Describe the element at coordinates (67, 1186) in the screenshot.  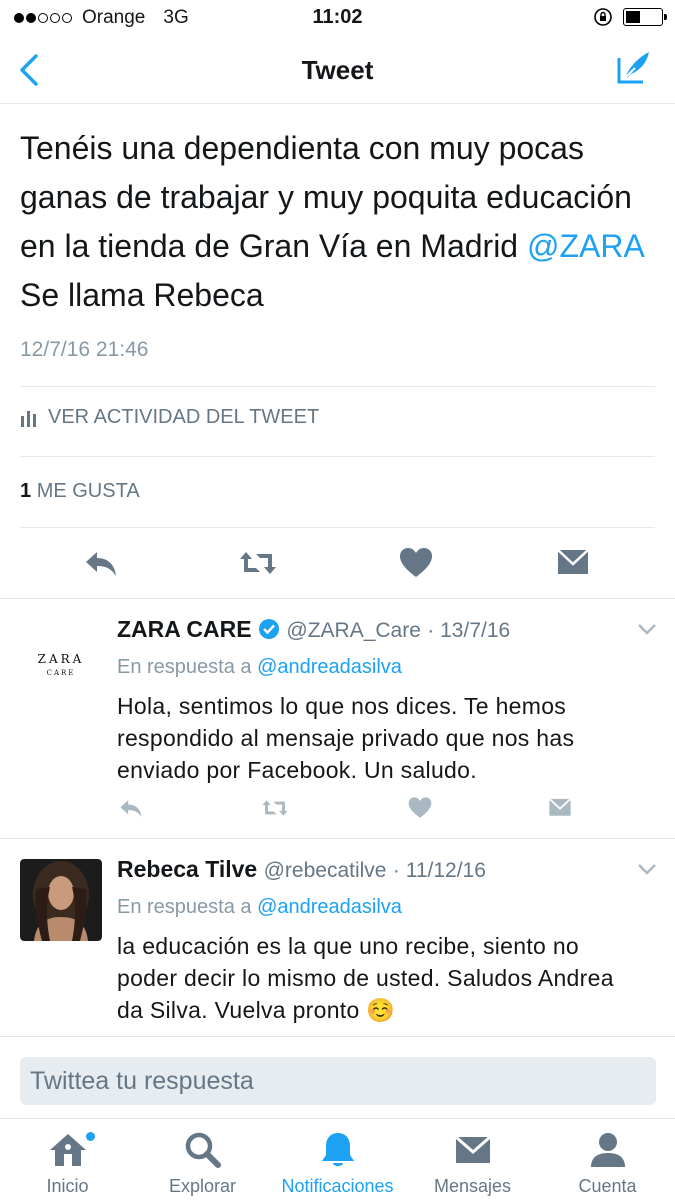
I see `tab-label: Inicio` at that location.